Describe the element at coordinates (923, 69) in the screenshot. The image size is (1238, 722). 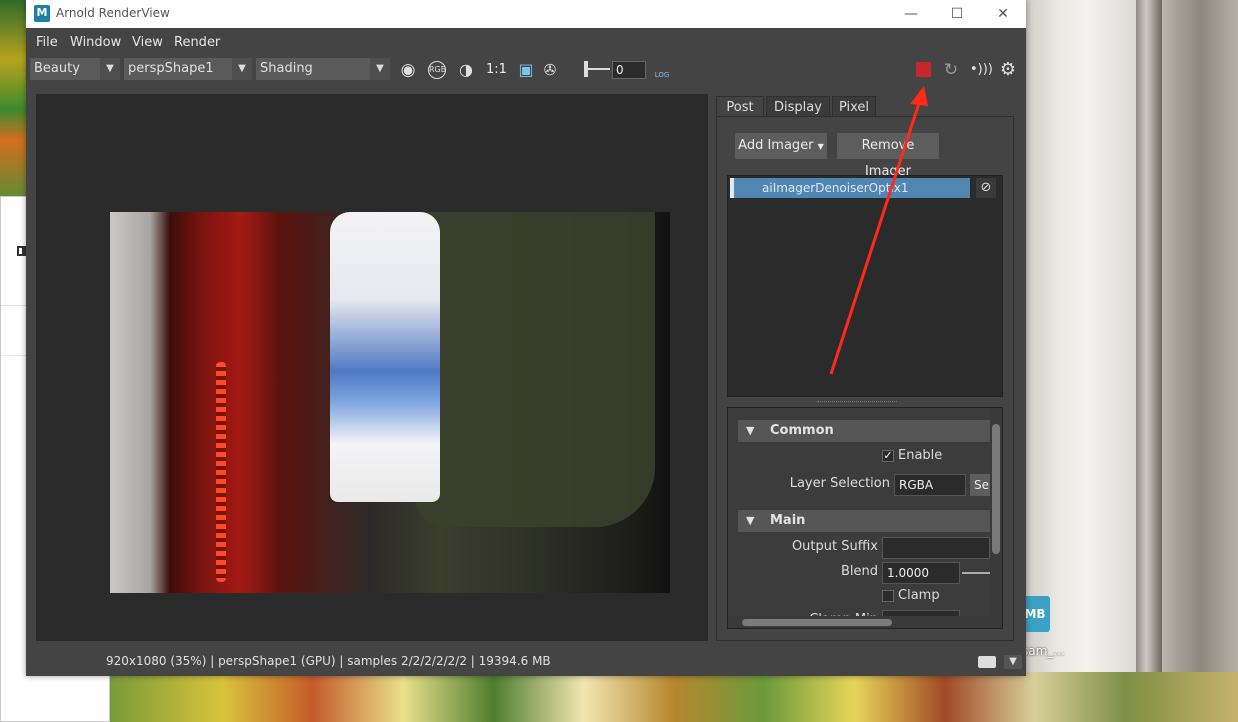
I see `stop-render-button` at that location.